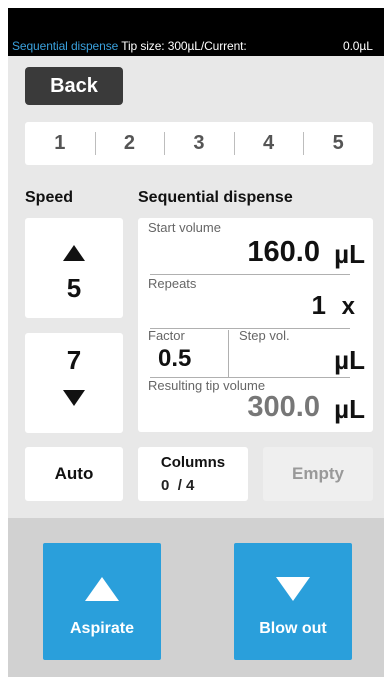  I want to click on aspirate-label: Aspirate, so click(102, 628).